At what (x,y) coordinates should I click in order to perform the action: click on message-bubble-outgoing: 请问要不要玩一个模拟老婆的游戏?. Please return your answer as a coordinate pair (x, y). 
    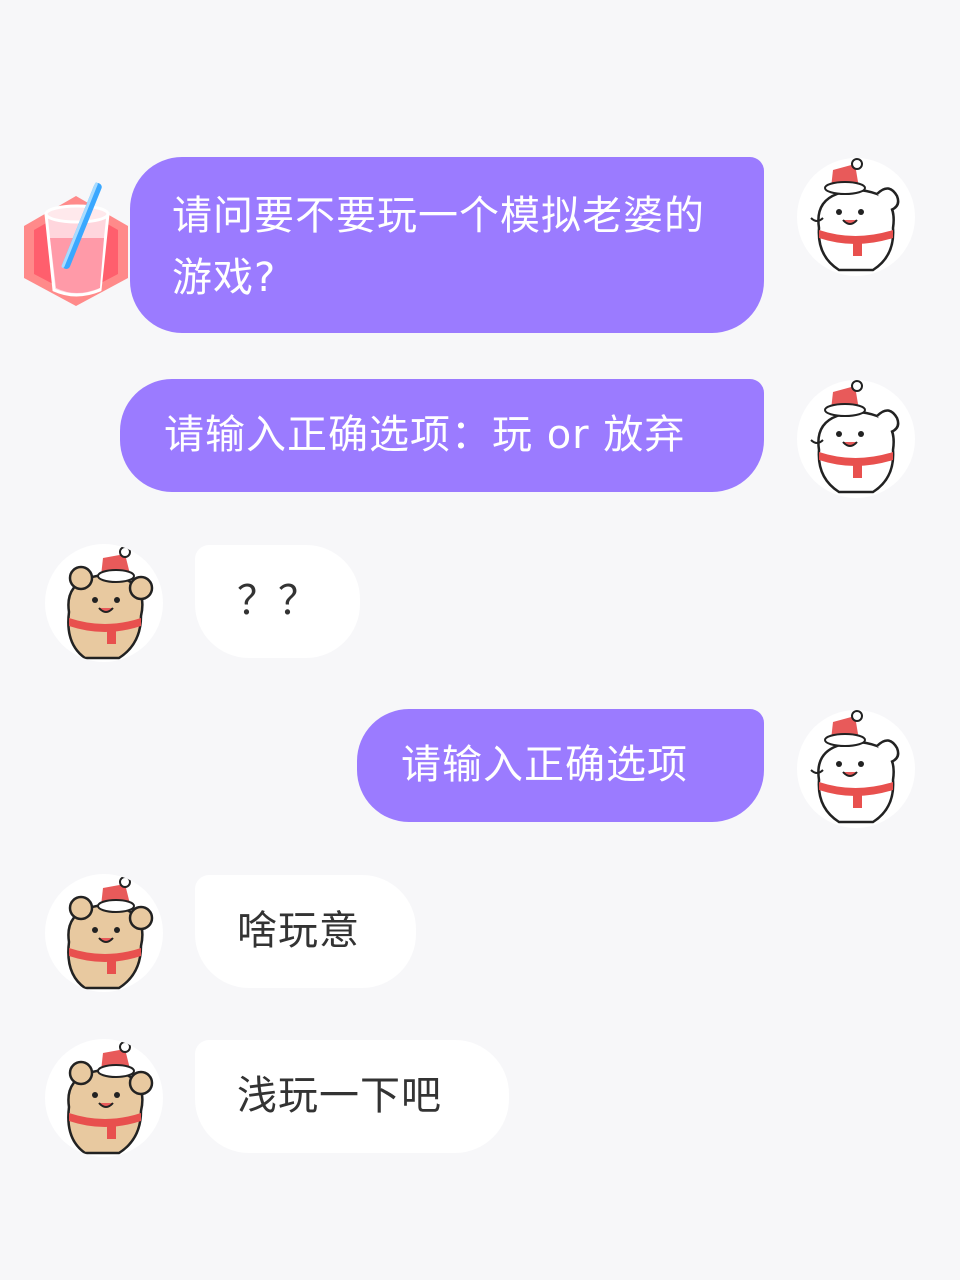
    Looking at the image, I should click on (447, 245).